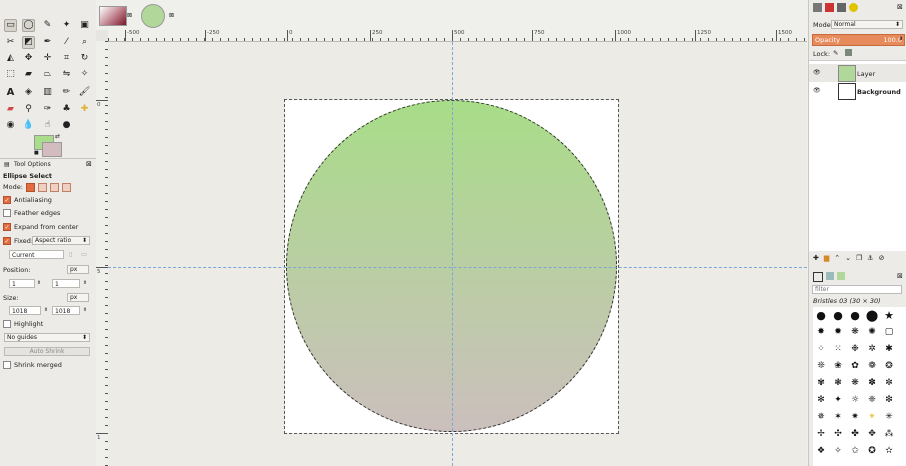  What do you see at coordinates (66, 187) in the screenshot?
I see `mode-intersect-icon` at bounding box center [66, 187].